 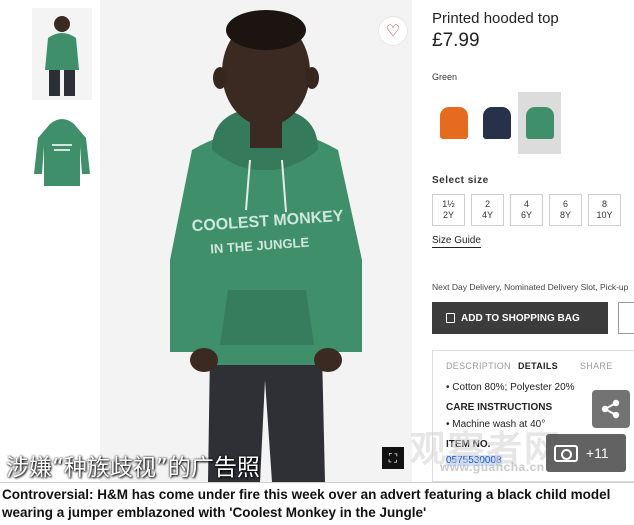 What do you see at coordinates (448, 204) in the screenshot?
I see `size-age-top: 1½` at bounding box center [448, 204].